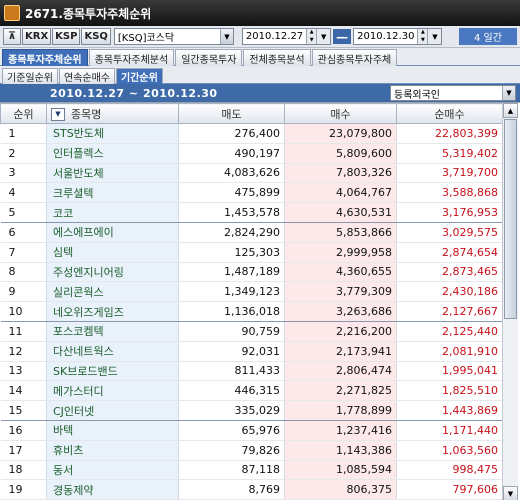 The height and width of the screenshot is (500, 520). What do you see at coordinates (510, 493) in the screenshot?
I see `scroll-down-icon: ▼` at bounding box center [510, 493].